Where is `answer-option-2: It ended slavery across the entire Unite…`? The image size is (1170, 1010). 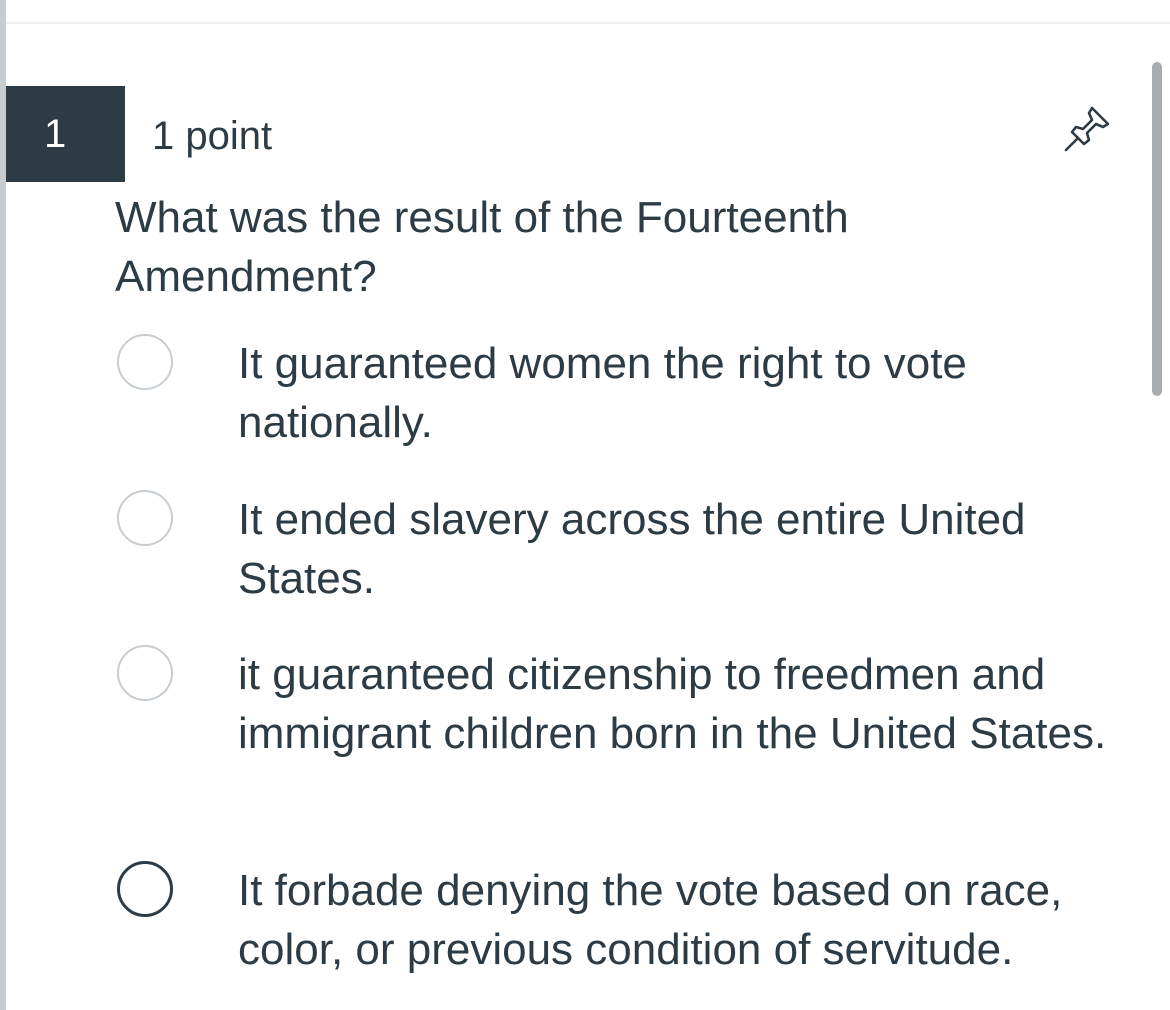
answer-option-2: It ended slavery across the entire Unite… is located at coordinates (615, 550).